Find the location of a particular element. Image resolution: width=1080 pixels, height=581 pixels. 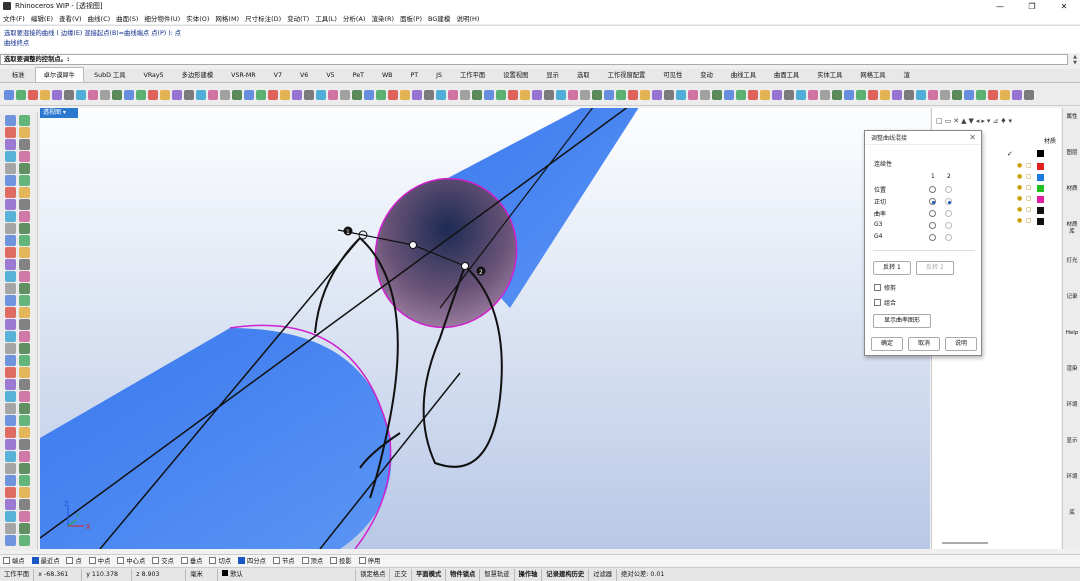

toolbar-tab: 选取 is located at coordinates (583, 75).